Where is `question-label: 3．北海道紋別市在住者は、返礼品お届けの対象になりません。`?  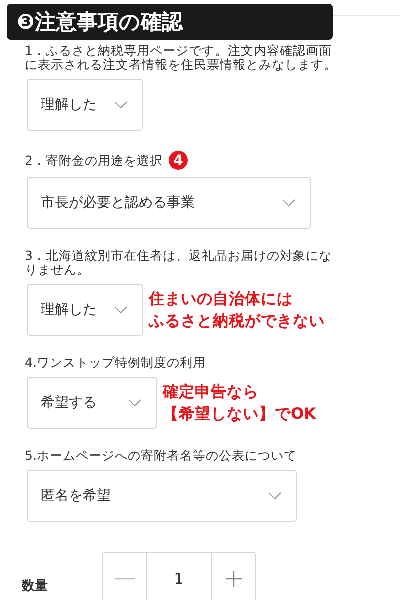
question-label: 3．北海道紋別市在住者は、返礼品お届けの対象になりません。 is located at coordinates (179, 263).